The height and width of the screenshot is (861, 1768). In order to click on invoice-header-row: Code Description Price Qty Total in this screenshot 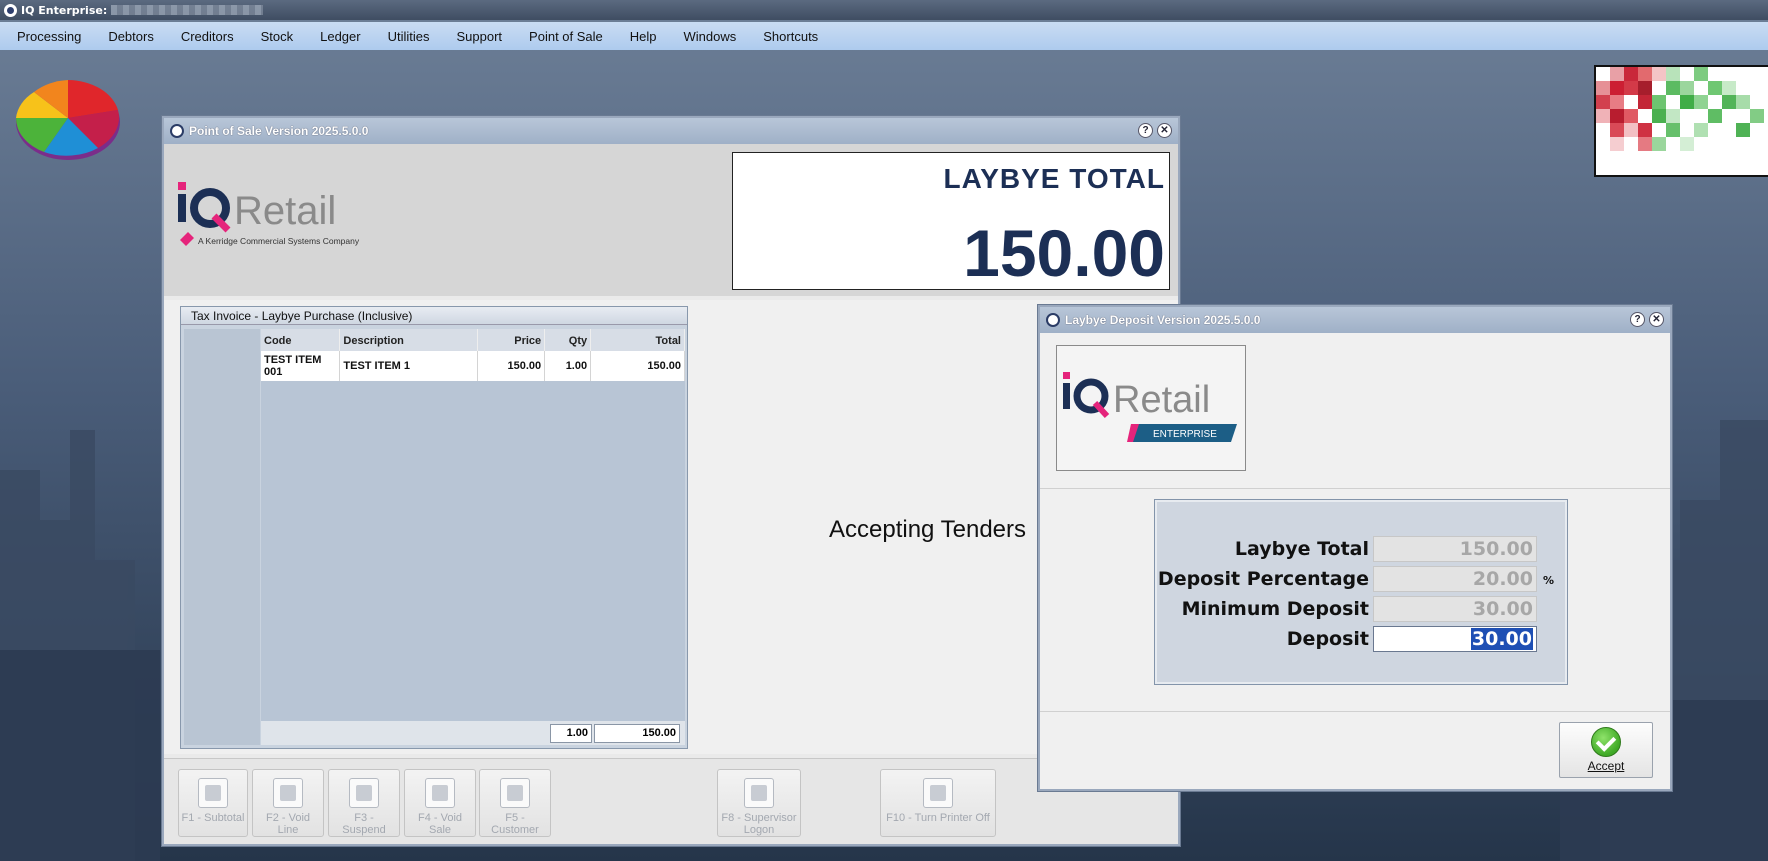, I will do `click(473, 340)`.